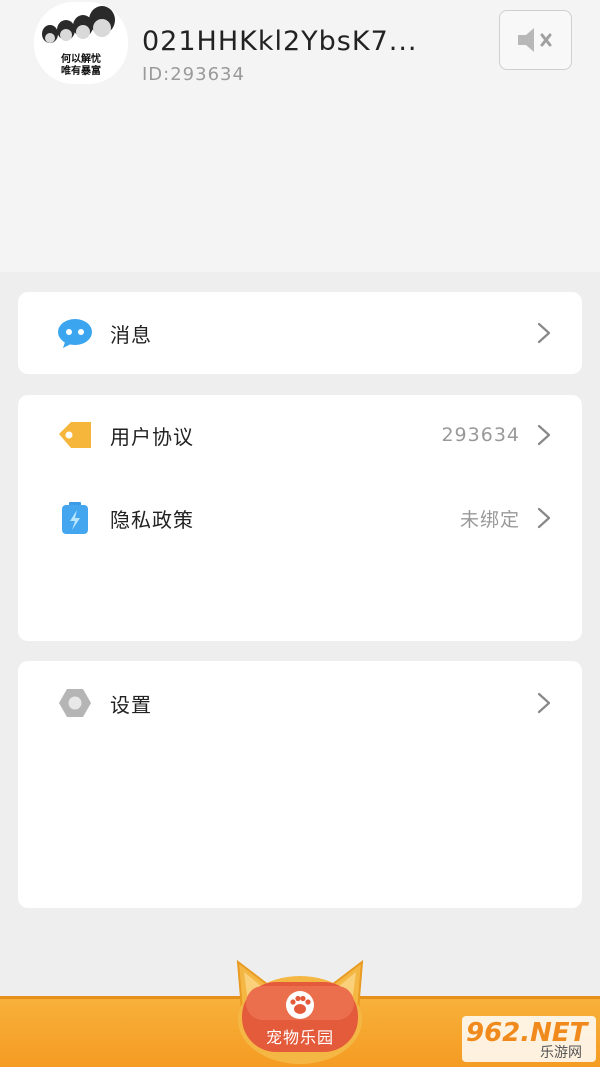 This screenshot has height=1067, width=600. Describe the element at coordinates (75, 703) in the screenshot. I see `hexagon-gear-icon` at that location.